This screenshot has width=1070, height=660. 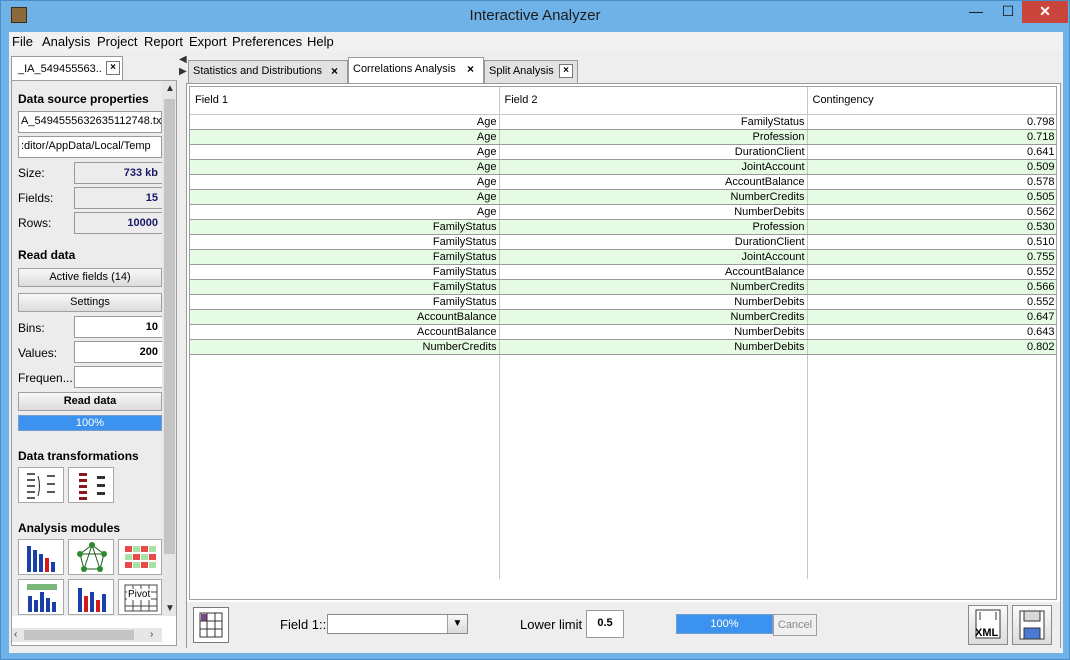 I want to click on close-tab-icon: ×, so click(x=113, y=68).